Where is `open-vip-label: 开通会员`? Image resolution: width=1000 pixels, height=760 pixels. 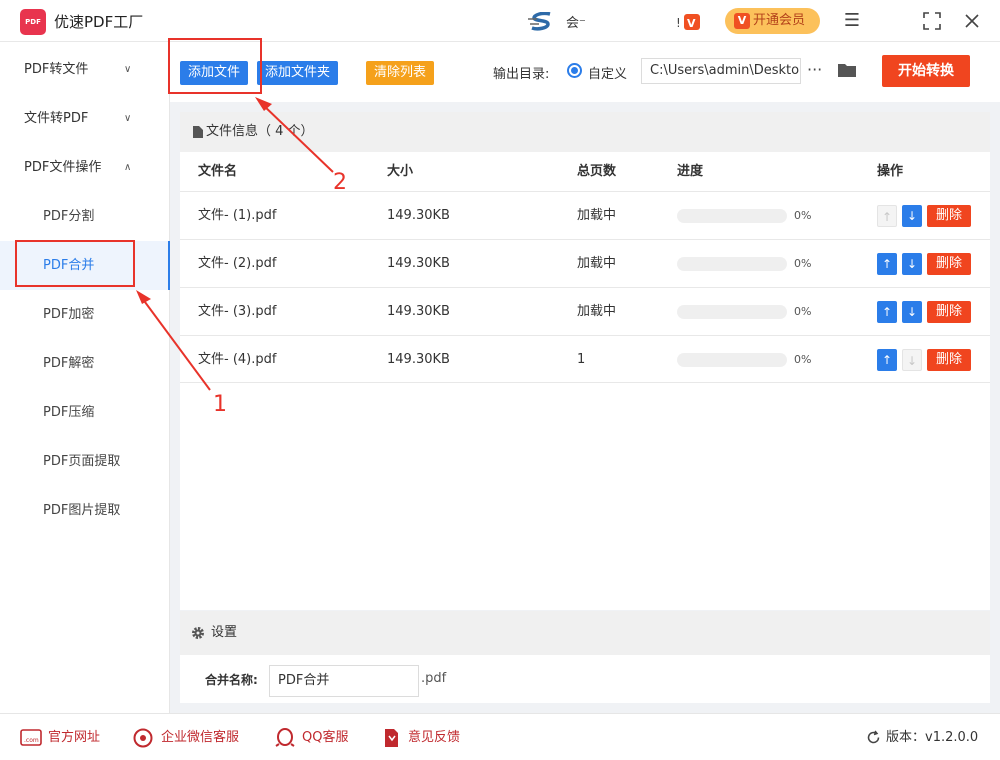 open-vip-label: 开通会员 is located at coordinates (779, 20).